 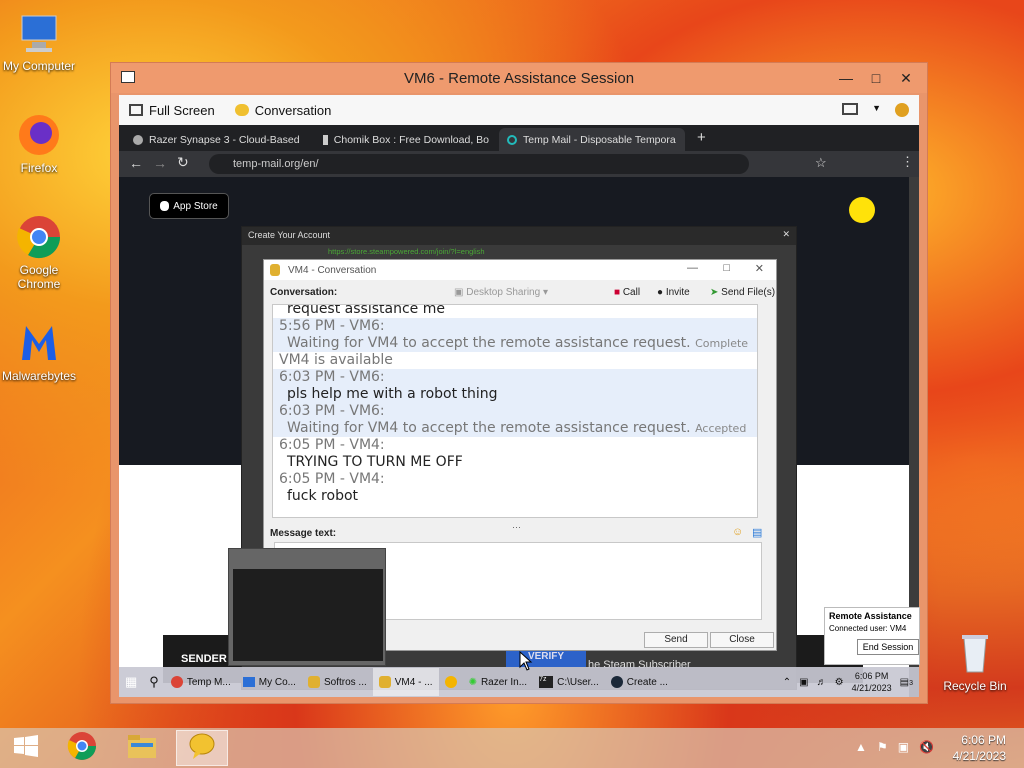 What do you see at coordinates (737, 532) in the screenshot?
I see `smiley-icon: ☺` at bounding box center [737, 532].